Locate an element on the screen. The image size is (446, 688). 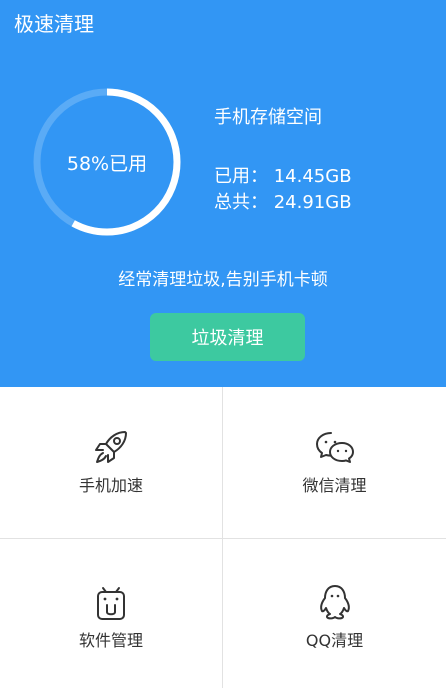
tile-app-manager: 软件管理 is located at coordinates (111, 613).